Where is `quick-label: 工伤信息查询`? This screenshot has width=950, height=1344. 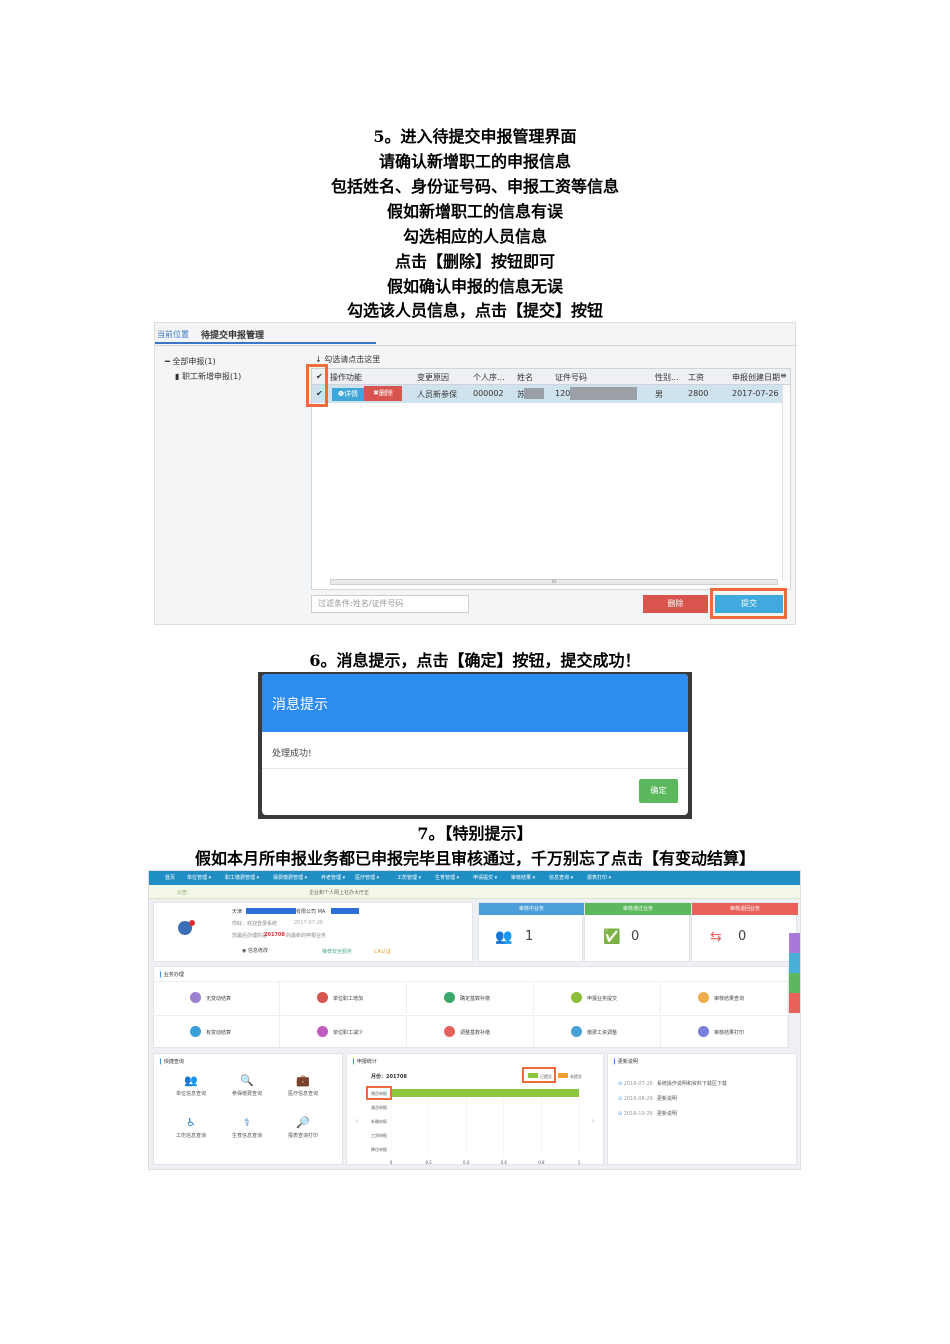 quick-label: 工伤信息查询 is located at coordinates (190, 1136).